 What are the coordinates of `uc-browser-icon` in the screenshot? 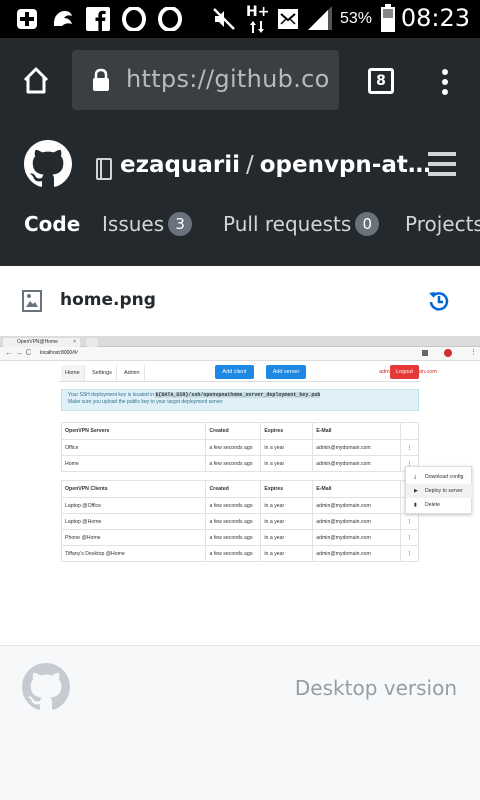 It's located at (63, 21).